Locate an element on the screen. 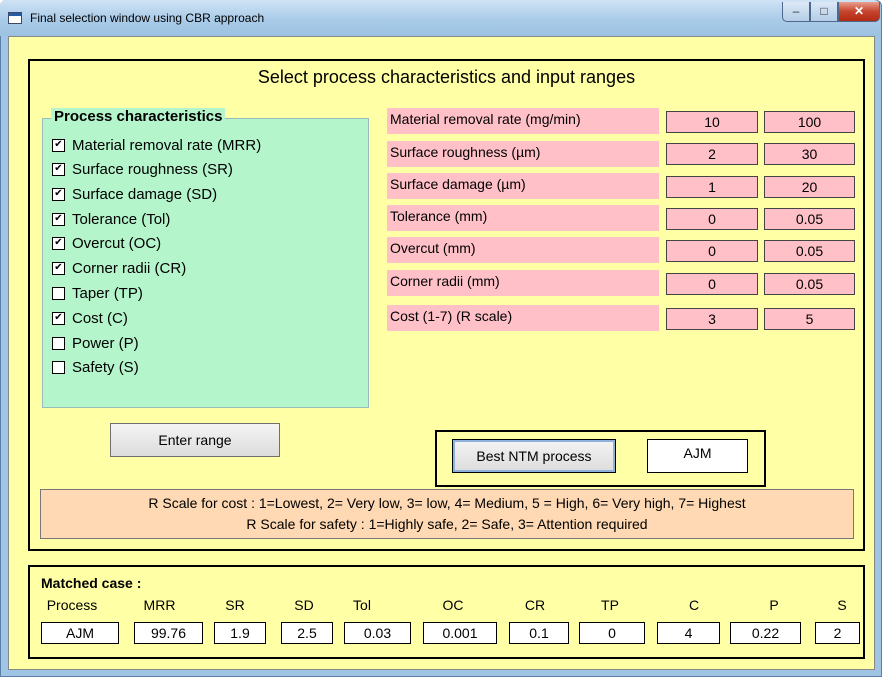 This screenshot has height=677, width=888. checkbox-cr: ✔ Corner radii (CR) is located at coordinates (119, 271).